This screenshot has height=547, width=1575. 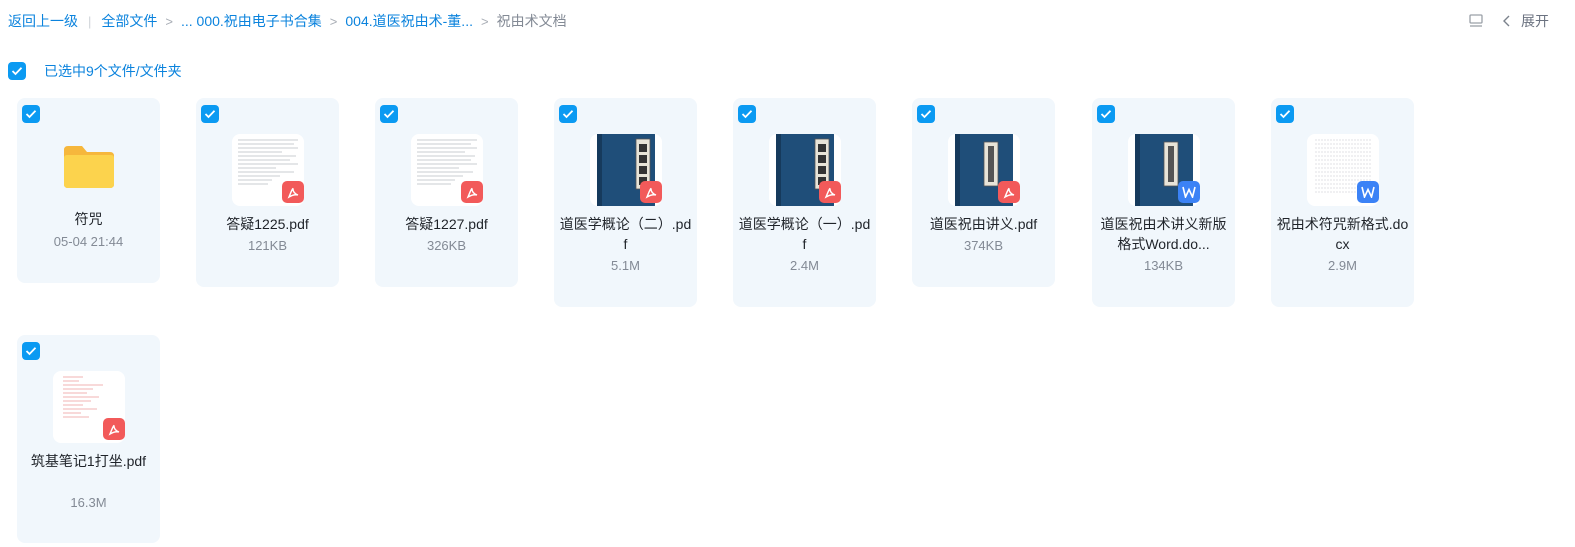 What do you see at coordinates (446, 245) in the screenshot?
I see `file-meta: 326KB` at bounding box center [446, 245].